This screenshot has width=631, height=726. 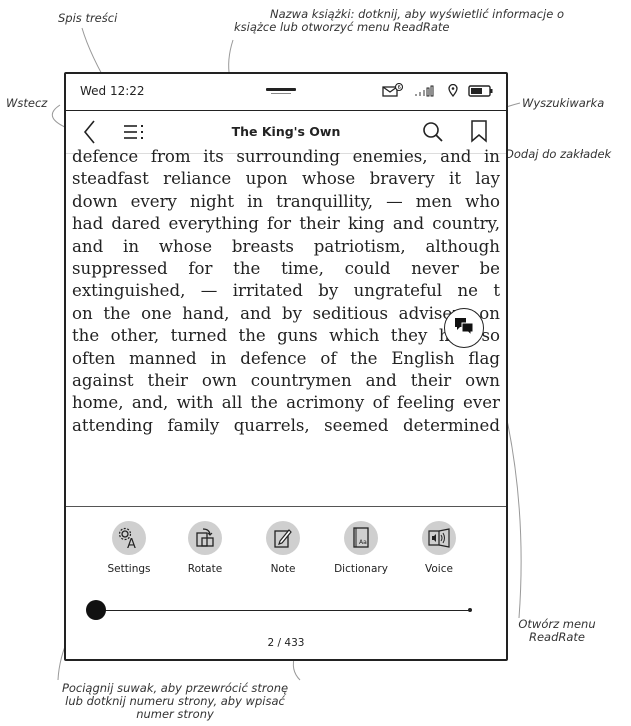 I want to click on panel-handle, so click(x=281, y=89).